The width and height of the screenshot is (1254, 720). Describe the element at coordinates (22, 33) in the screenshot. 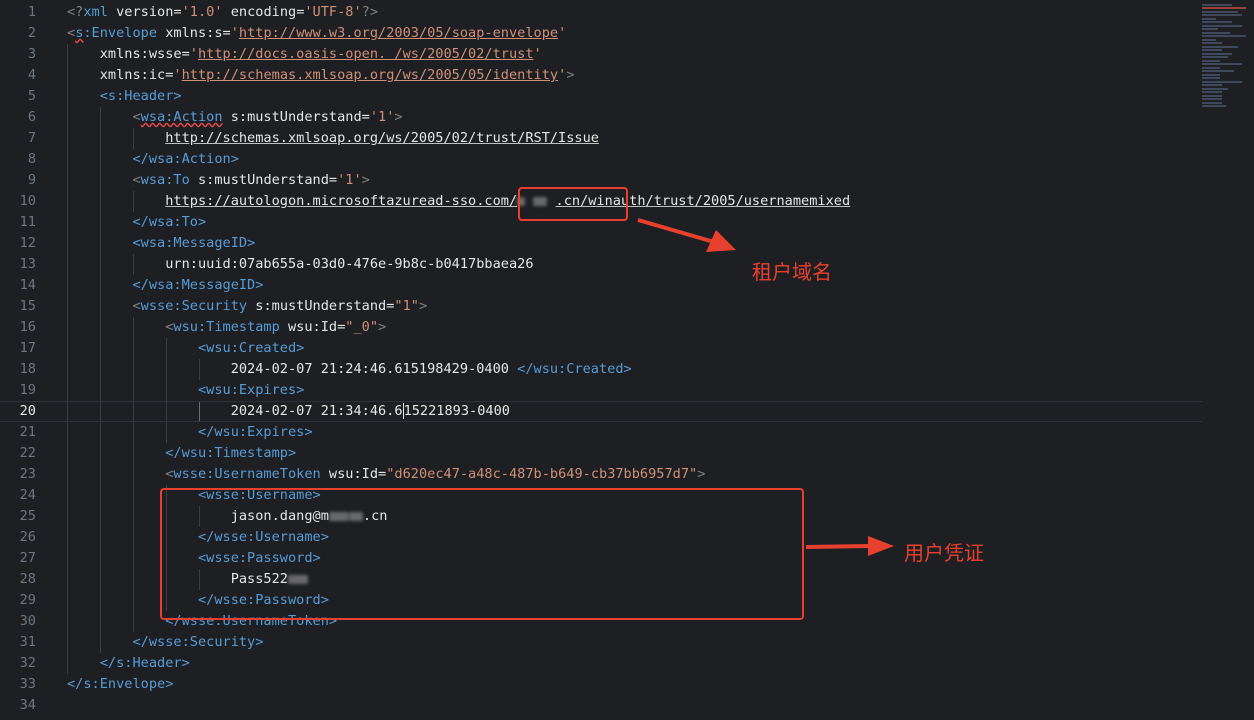

I see `line-number: 2` at that location.